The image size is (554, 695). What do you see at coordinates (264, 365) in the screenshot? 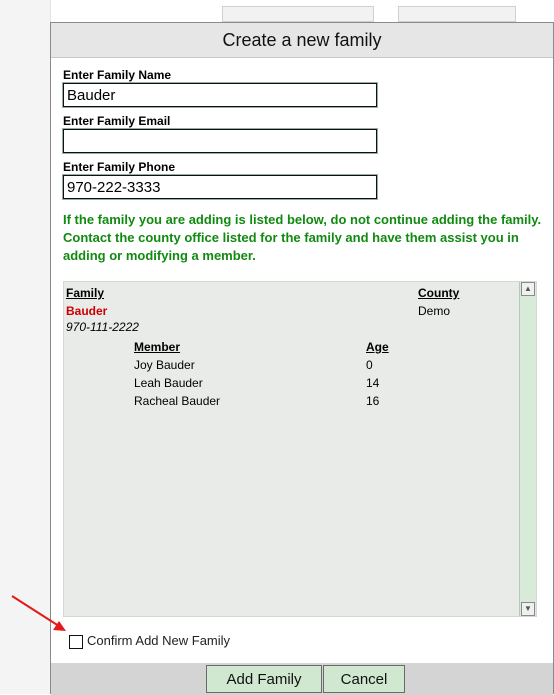
I see `member-row: Joy Bauder 0` at bounding box center [264, 365].